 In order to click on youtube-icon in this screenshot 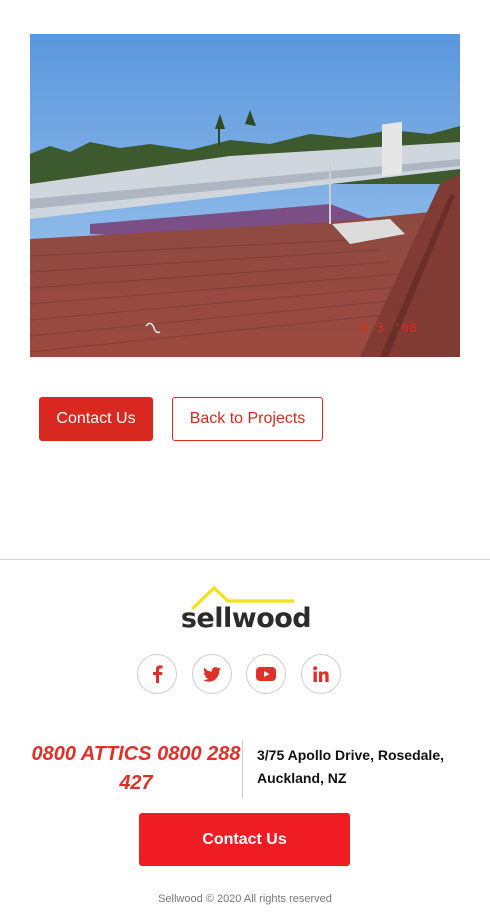, I will do `click(266, 674)`.